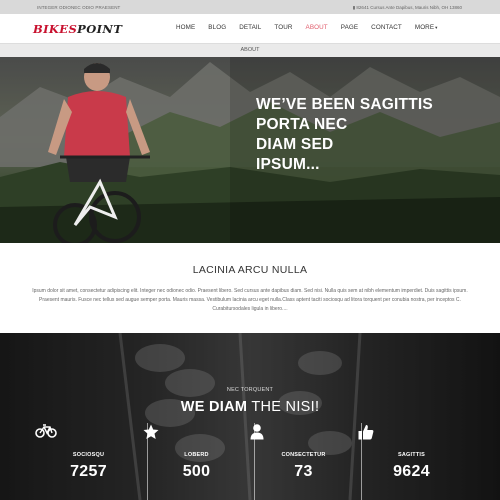 The height and width of the screenshot is (500, 500). Describe the element at coordinates (196, 471) in the screenshot. I see `stat-value: 500` at that location.